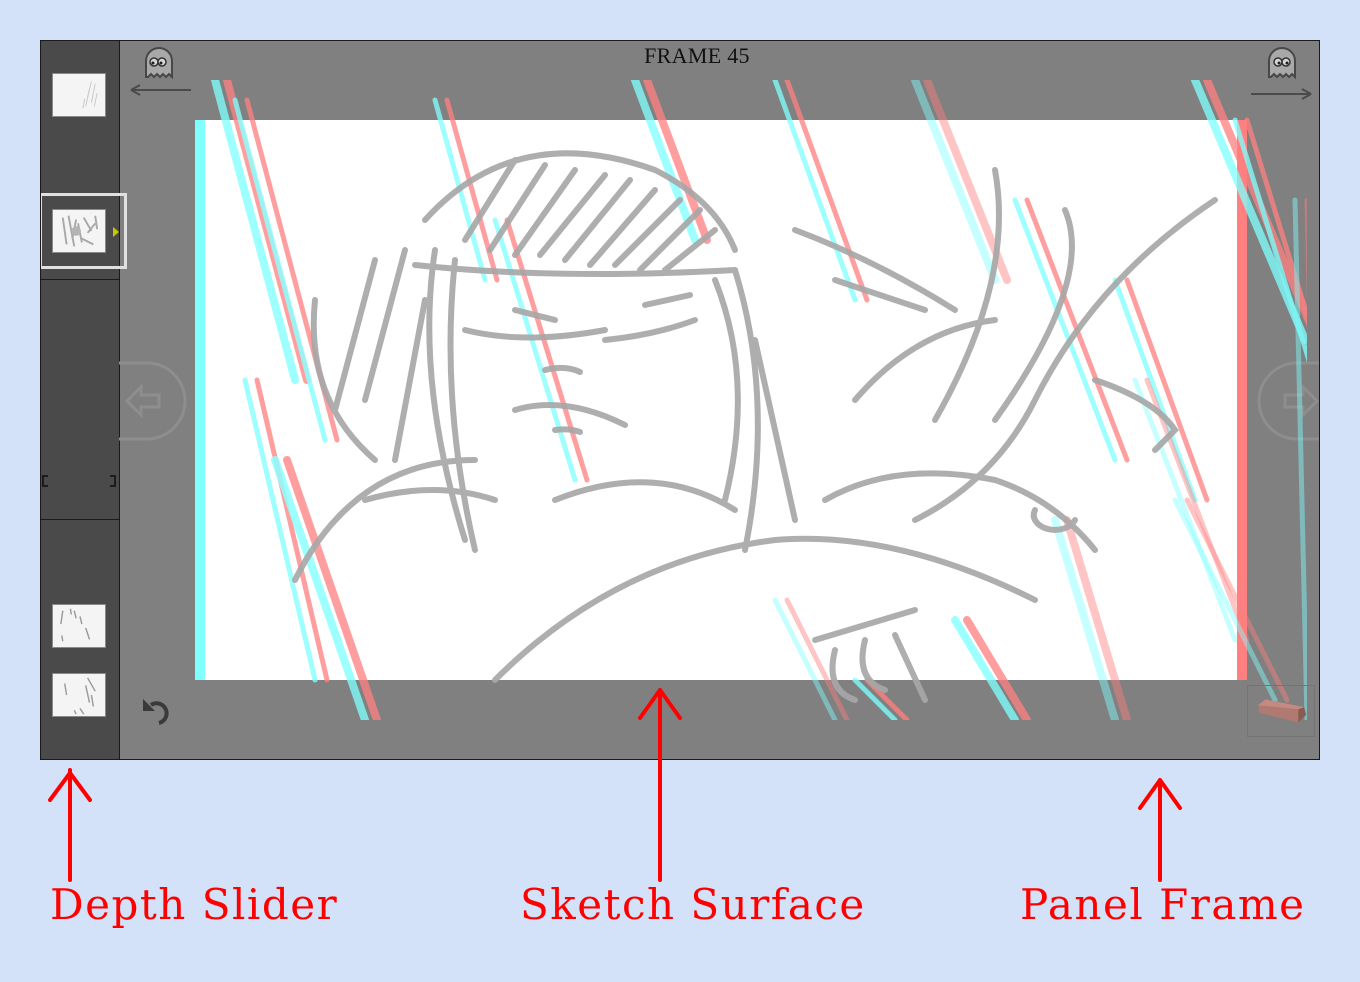 The width and height of the screenshot is (1360, 982). I want to click on depth-slider-annotation-arrow, so click(70, 825).